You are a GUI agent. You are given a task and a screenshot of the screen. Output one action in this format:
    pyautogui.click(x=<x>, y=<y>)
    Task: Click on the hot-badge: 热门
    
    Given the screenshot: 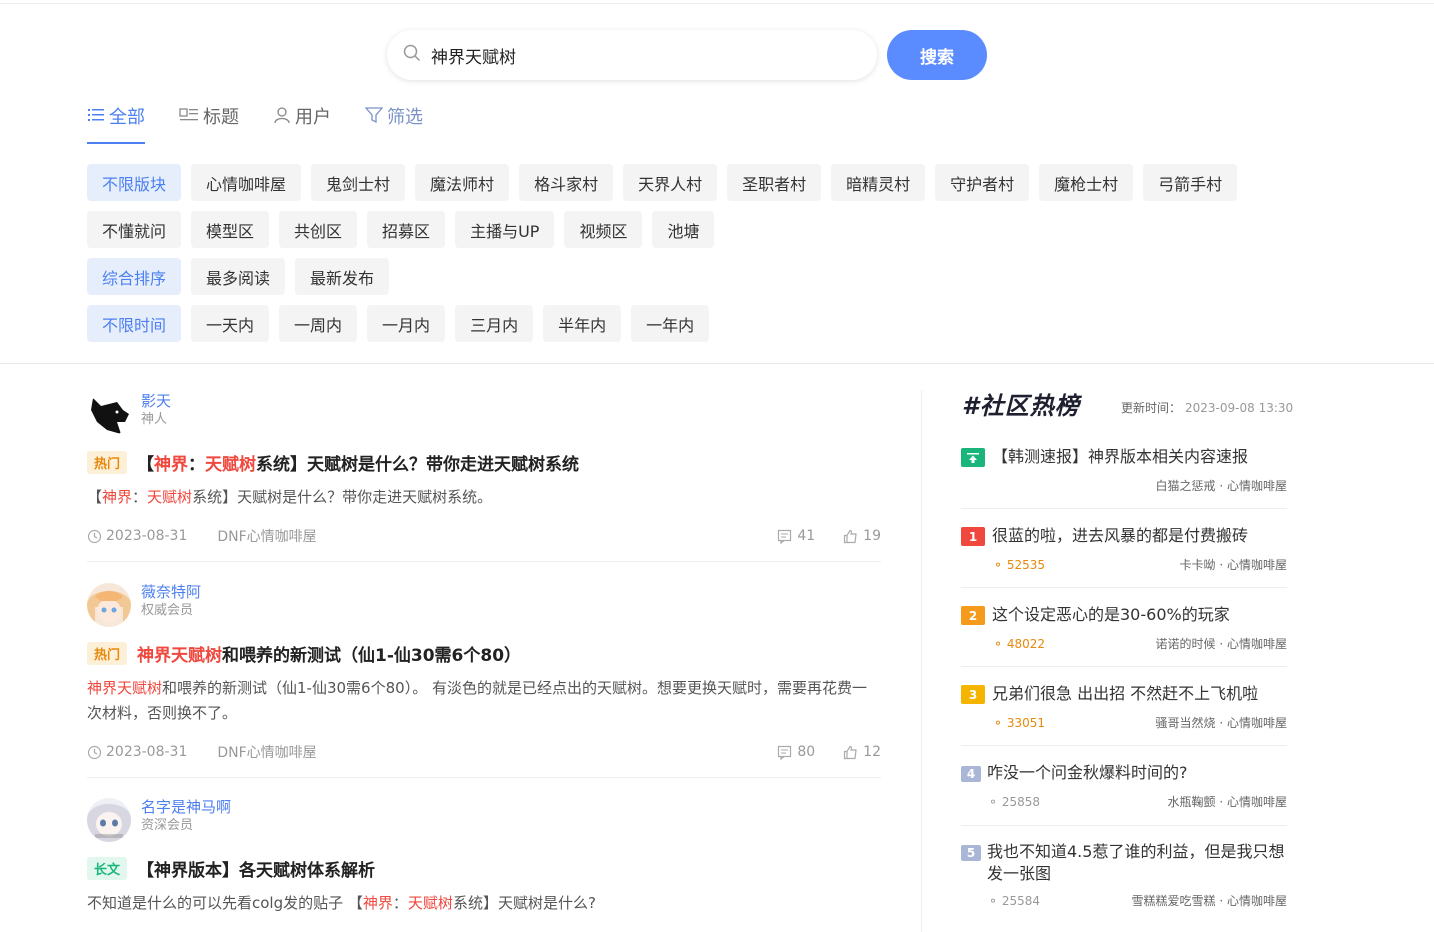 What is the action you would take?
    pyautogui.click(x=107, y=462)
    